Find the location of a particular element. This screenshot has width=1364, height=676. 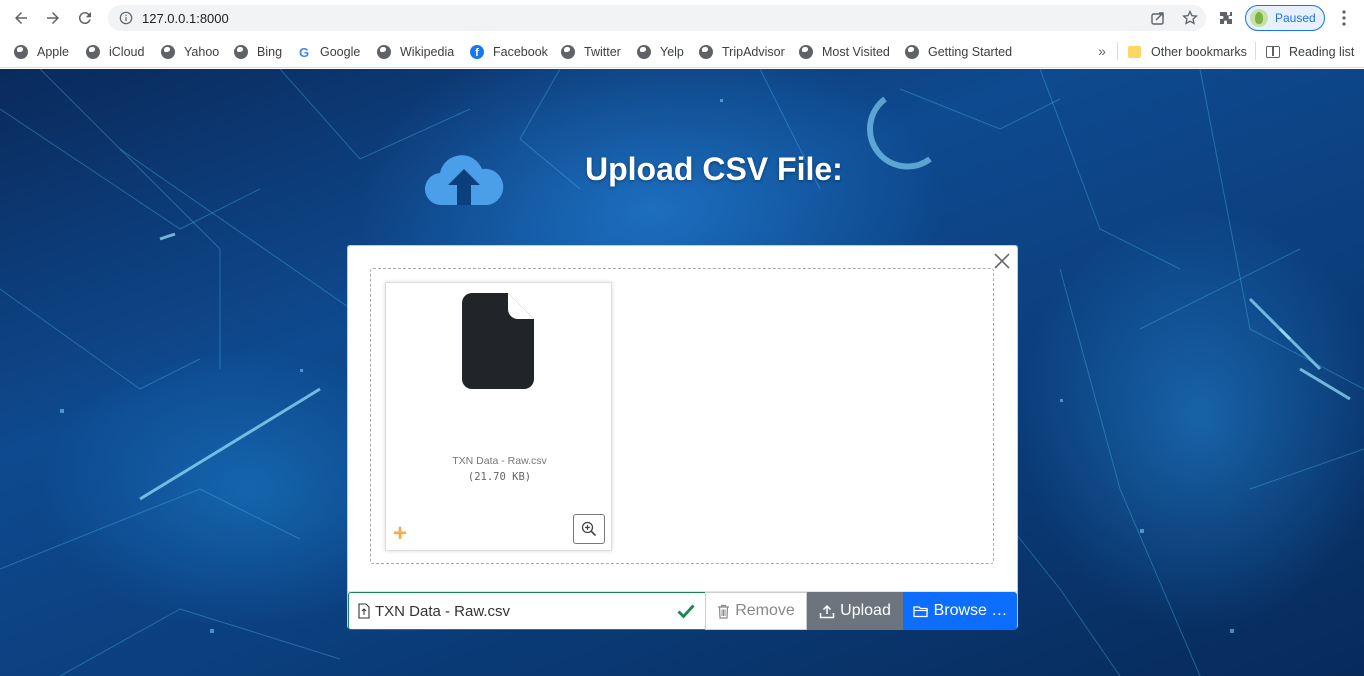

other-bookmarks: Other bookmarks is located at coordinates (1187, 52).